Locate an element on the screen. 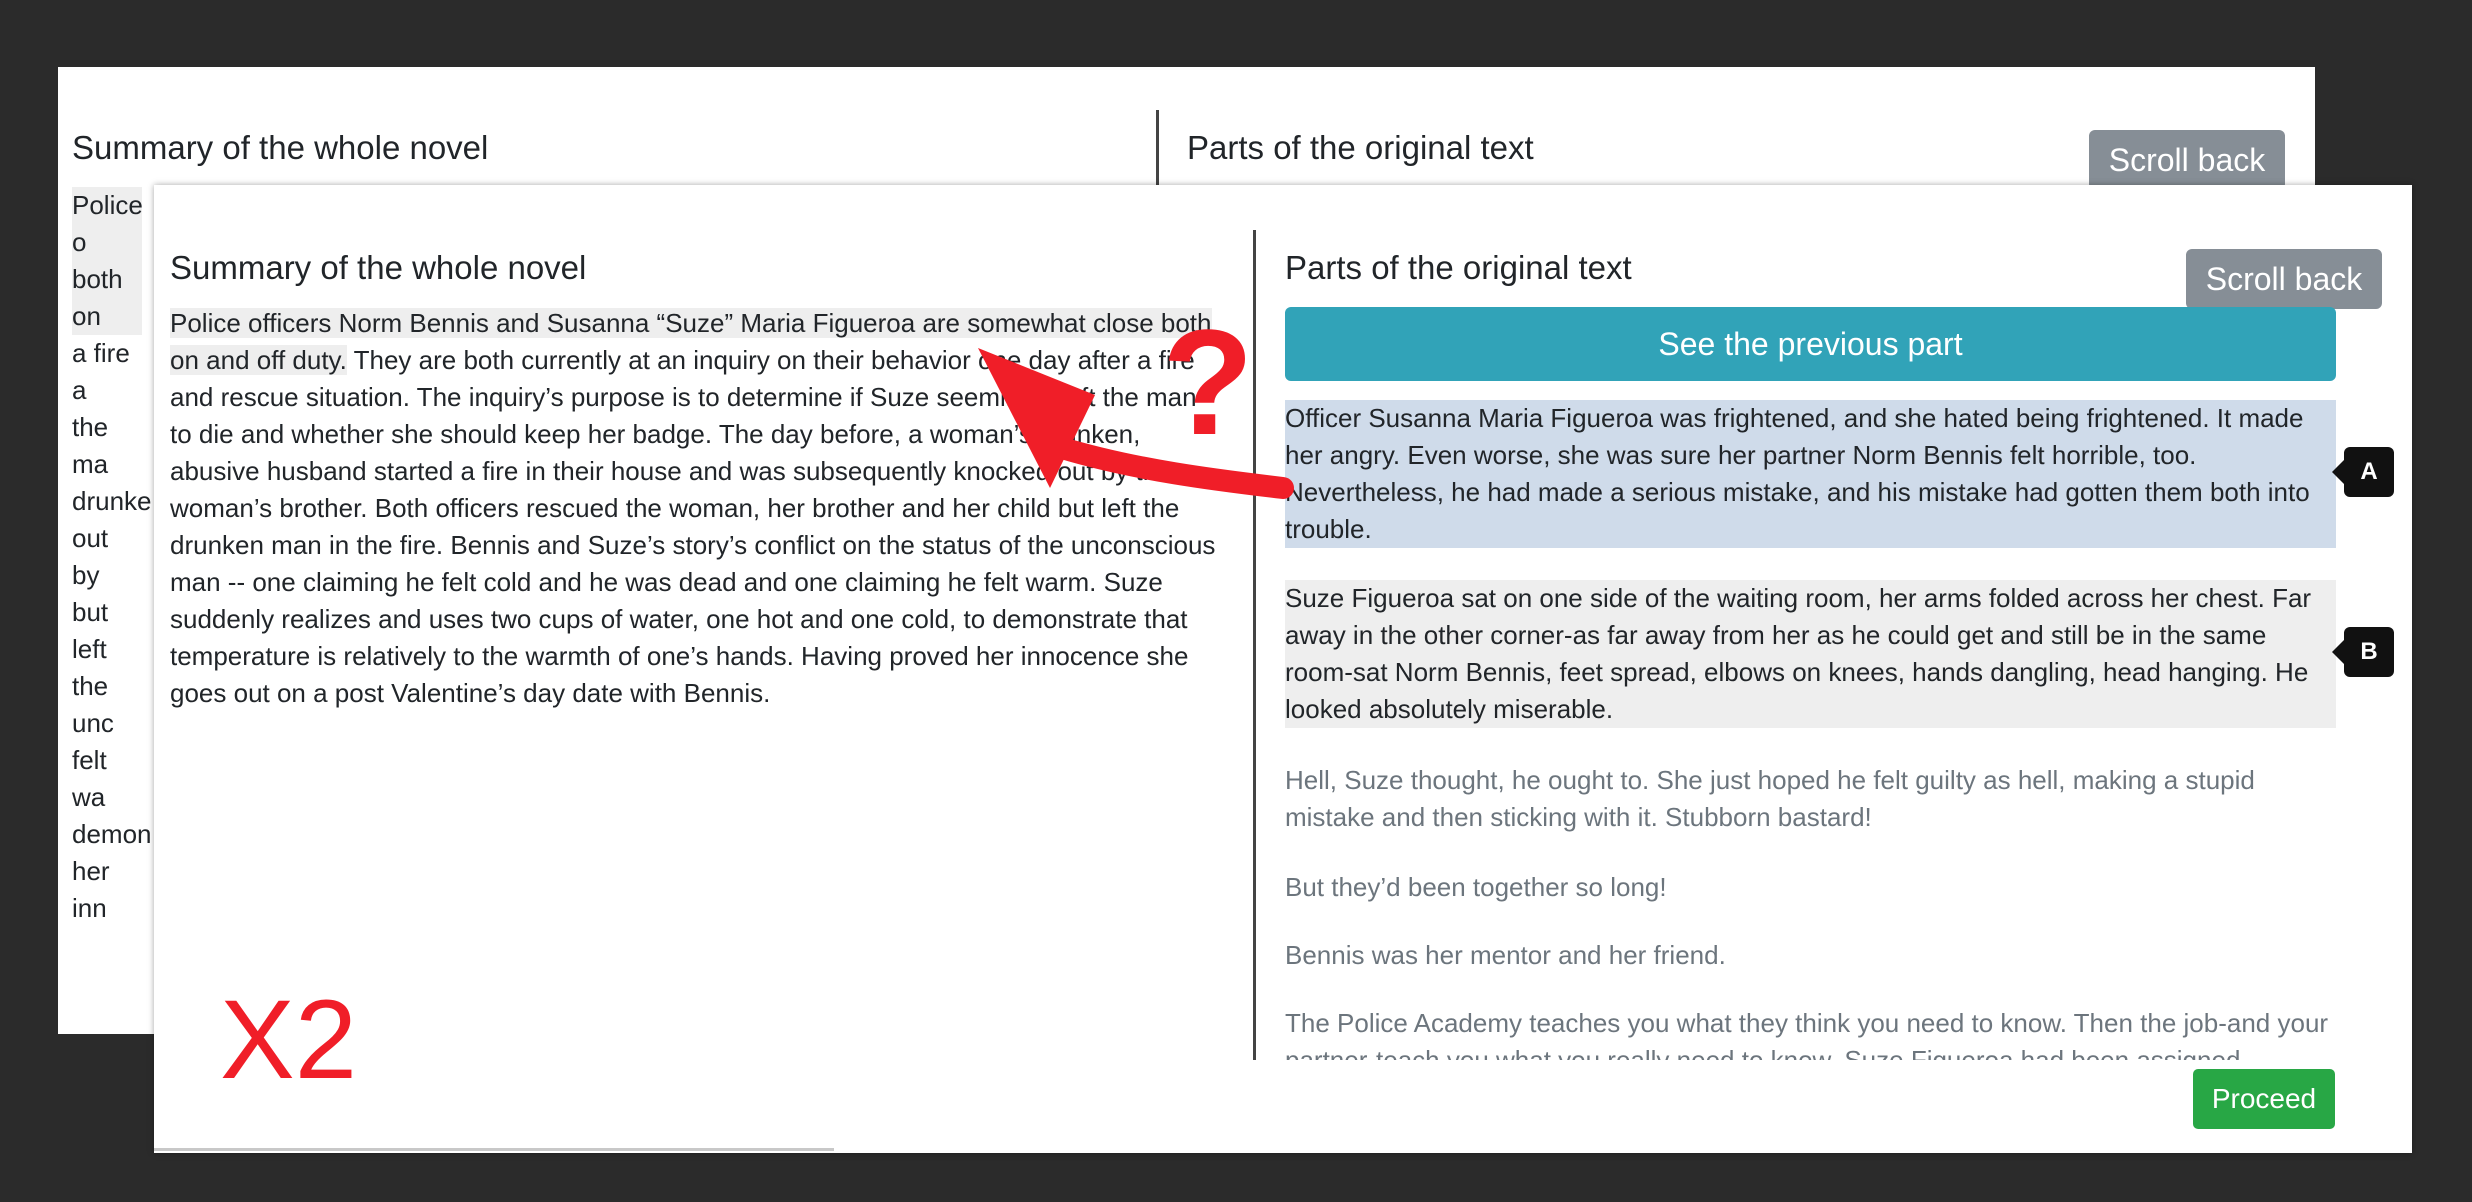 The width and height of the screenshot is (2472, 1202). question-mark-annotation: ? is located at coordinates (1208, 382).